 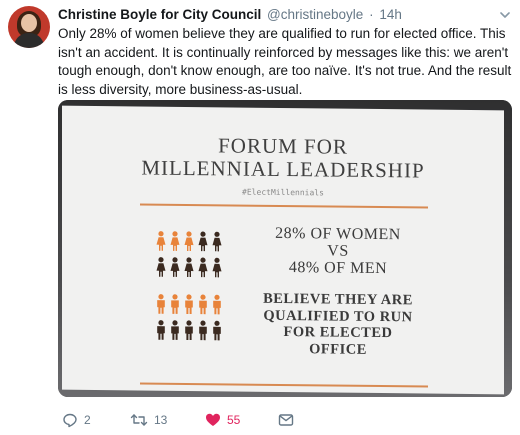 I want to click on caption-line1: BELIEVE THEY ARE, so click(x=338, y=299).